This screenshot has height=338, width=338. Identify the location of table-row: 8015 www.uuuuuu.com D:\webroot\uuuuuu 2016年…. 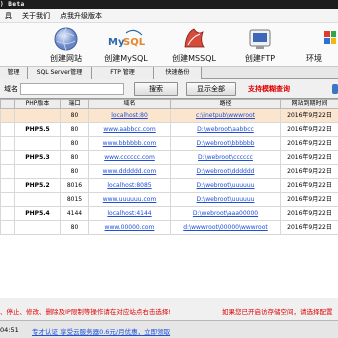
(169, 199).